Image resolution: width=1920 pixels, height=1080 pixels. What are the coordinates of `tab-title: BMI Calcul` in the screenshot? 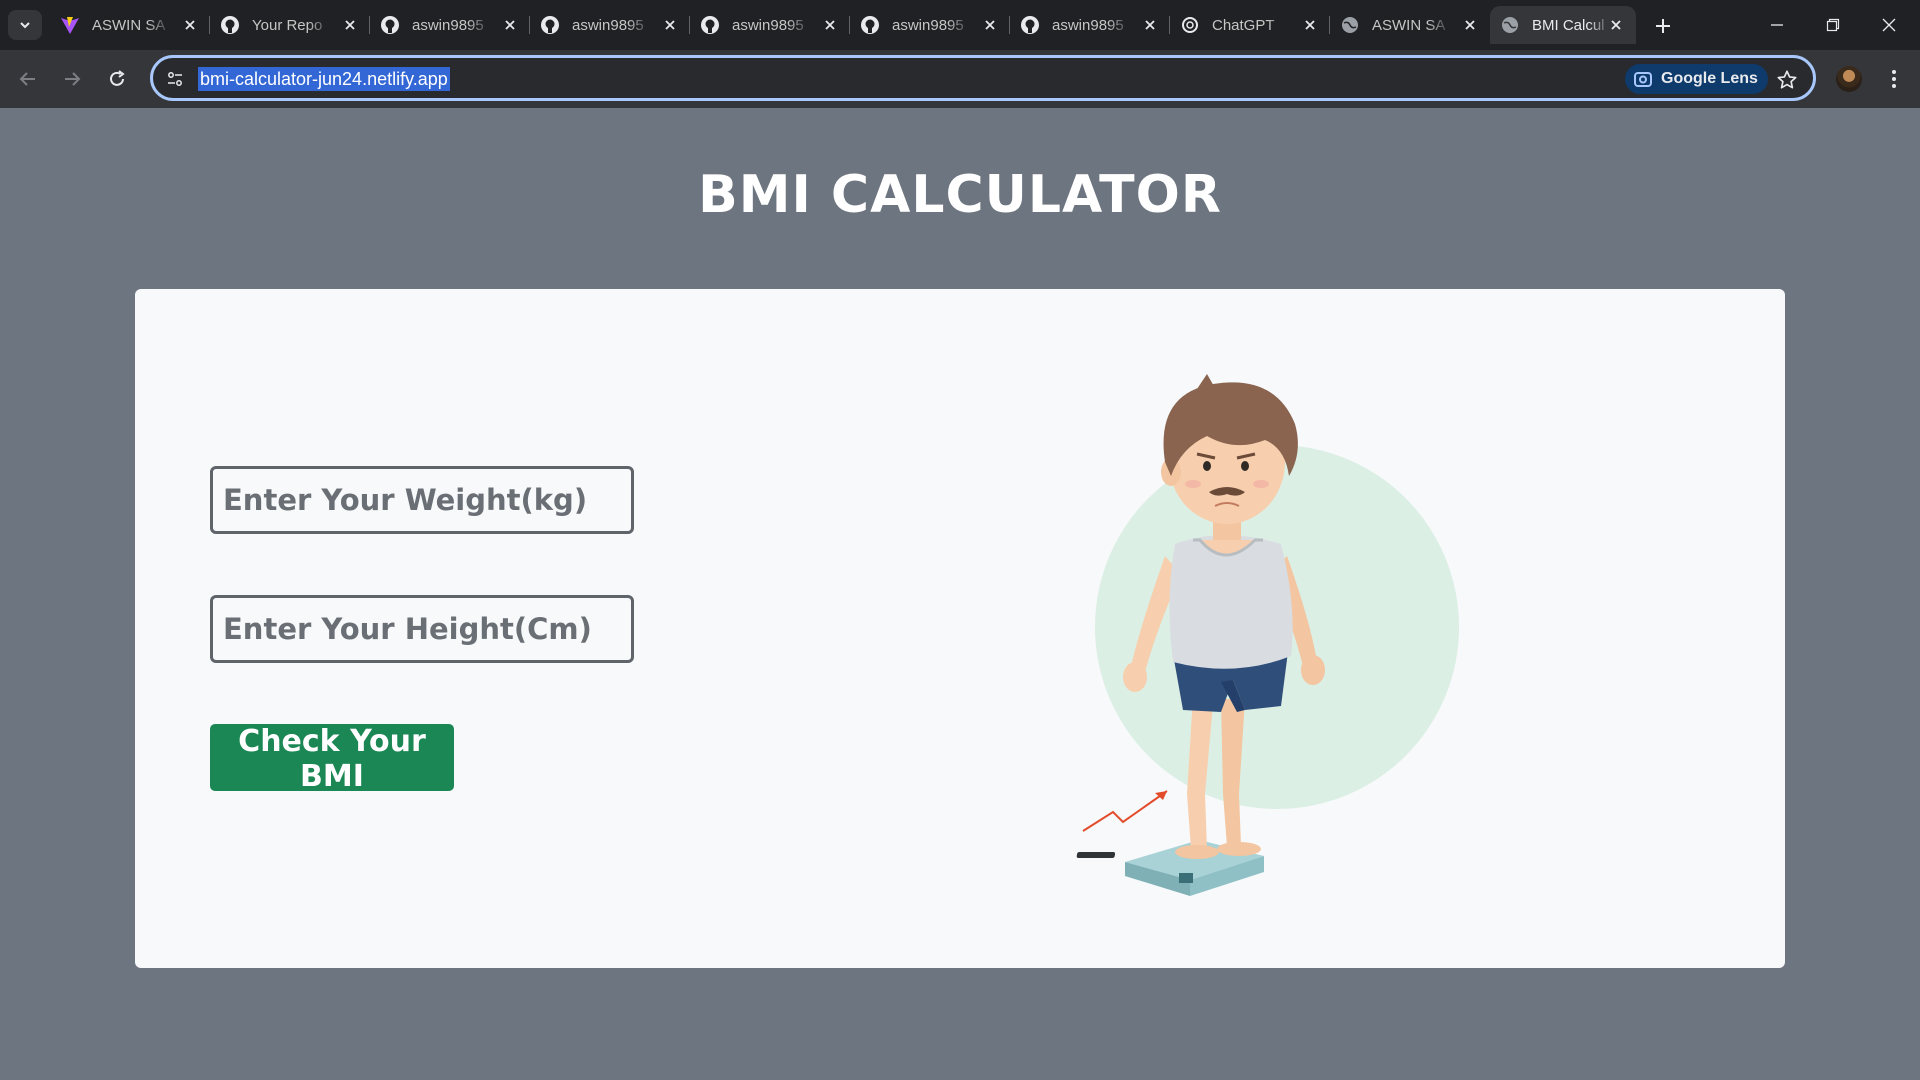 It's located at (1568, 25).